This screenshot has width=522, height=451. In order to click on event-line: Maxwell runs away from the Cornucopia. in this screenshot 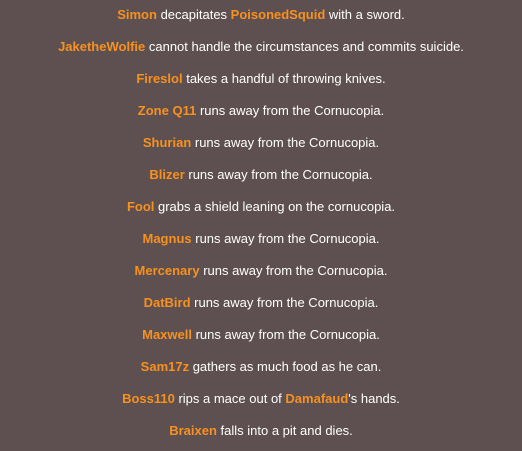, I will do `click(261, 335)`.